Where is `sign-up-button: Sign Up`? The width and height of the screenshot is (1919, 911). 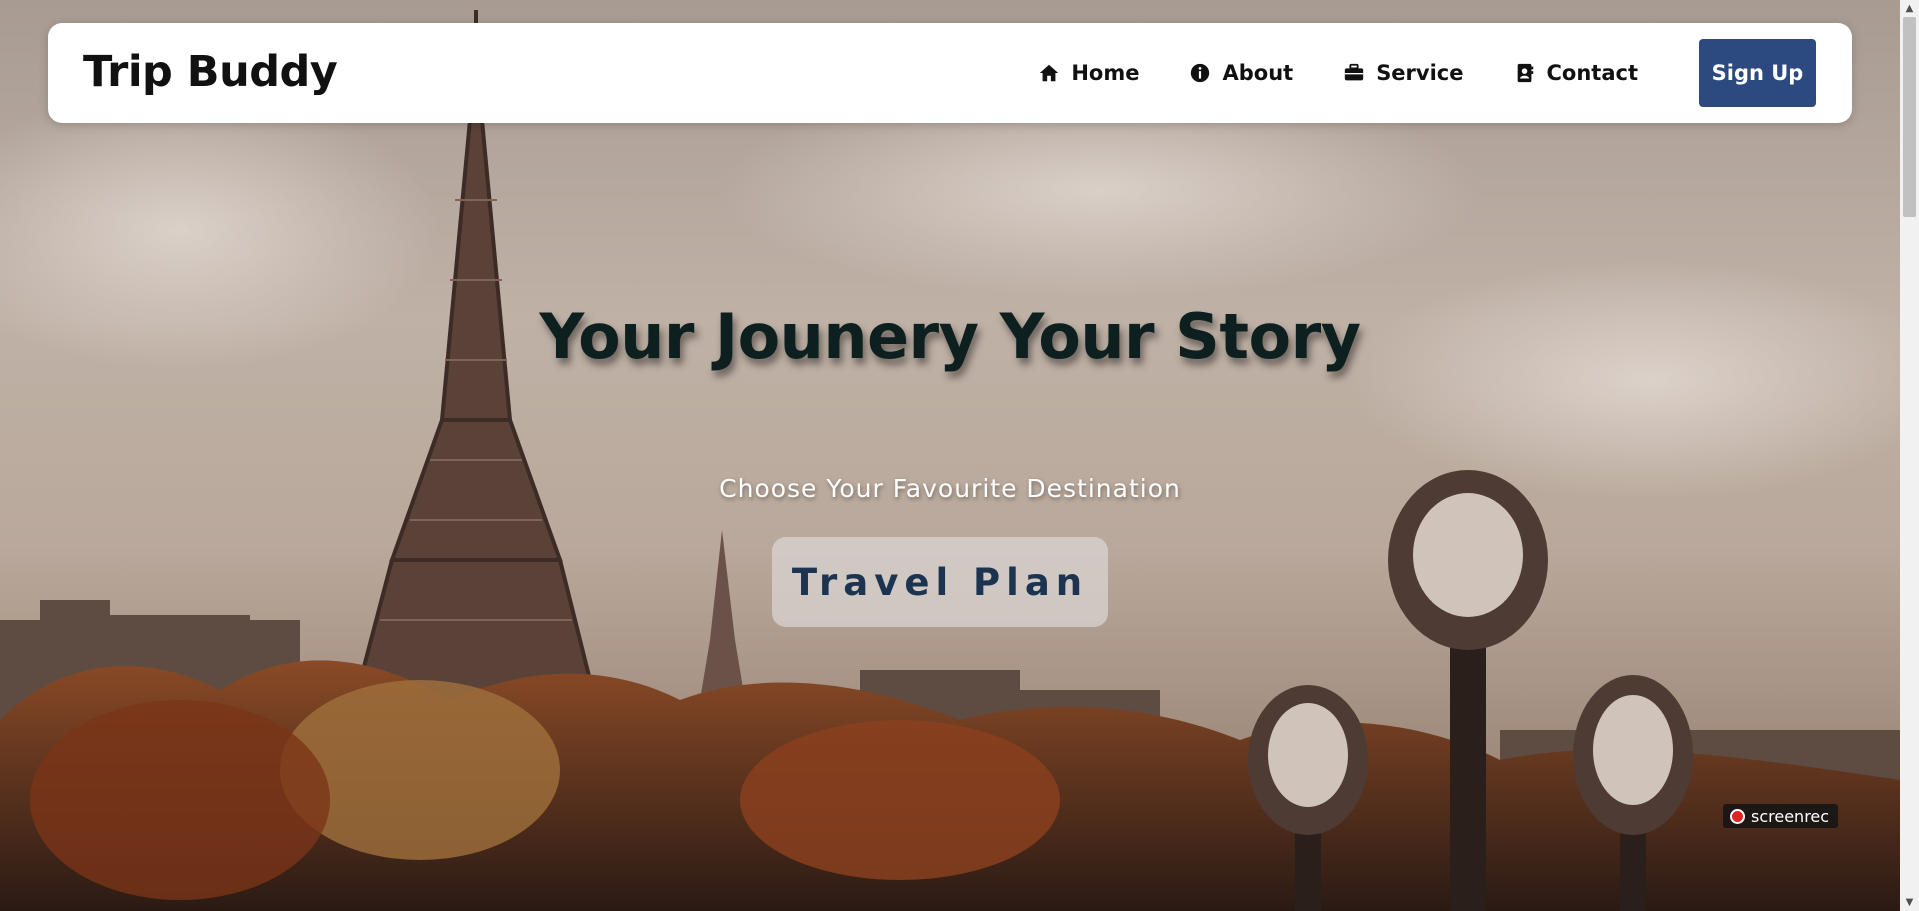 sign-up-button: Sign Up is located at coordinates (1757, 73).